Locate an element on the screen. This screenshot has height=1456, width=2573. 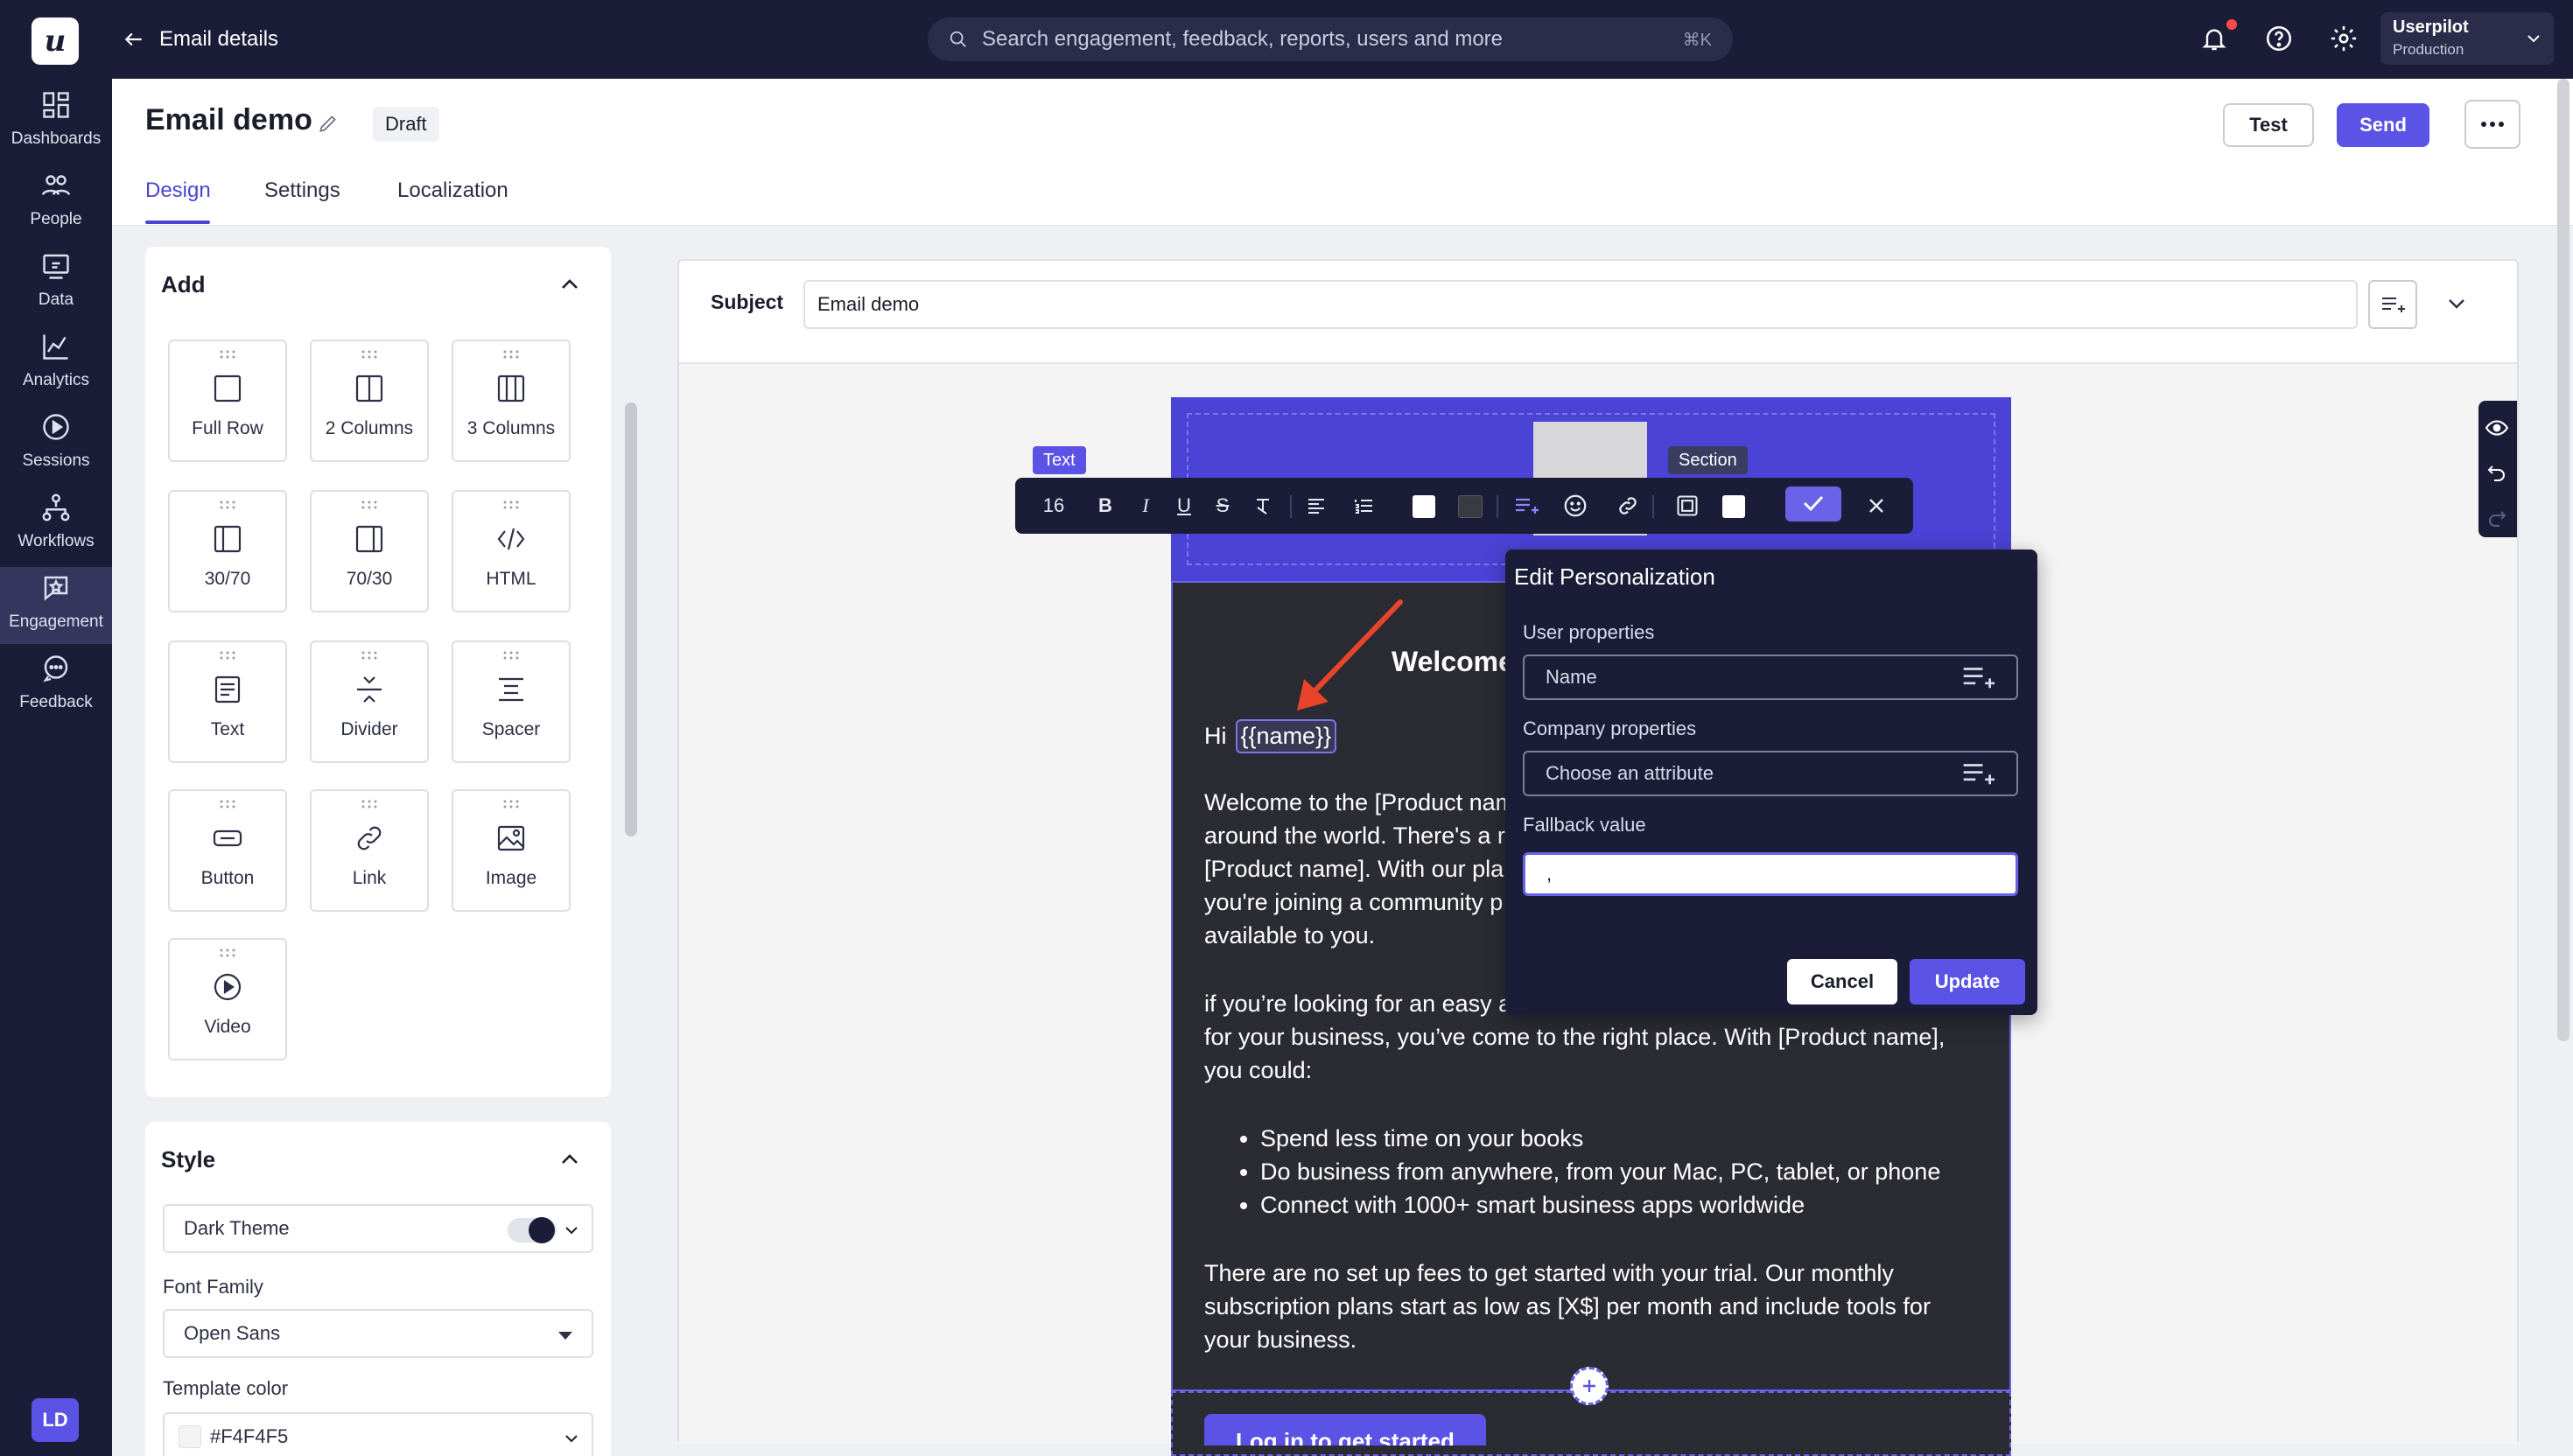
dark-theme-toggle-row: Dark Theme is located at coordinates (378, 1228).